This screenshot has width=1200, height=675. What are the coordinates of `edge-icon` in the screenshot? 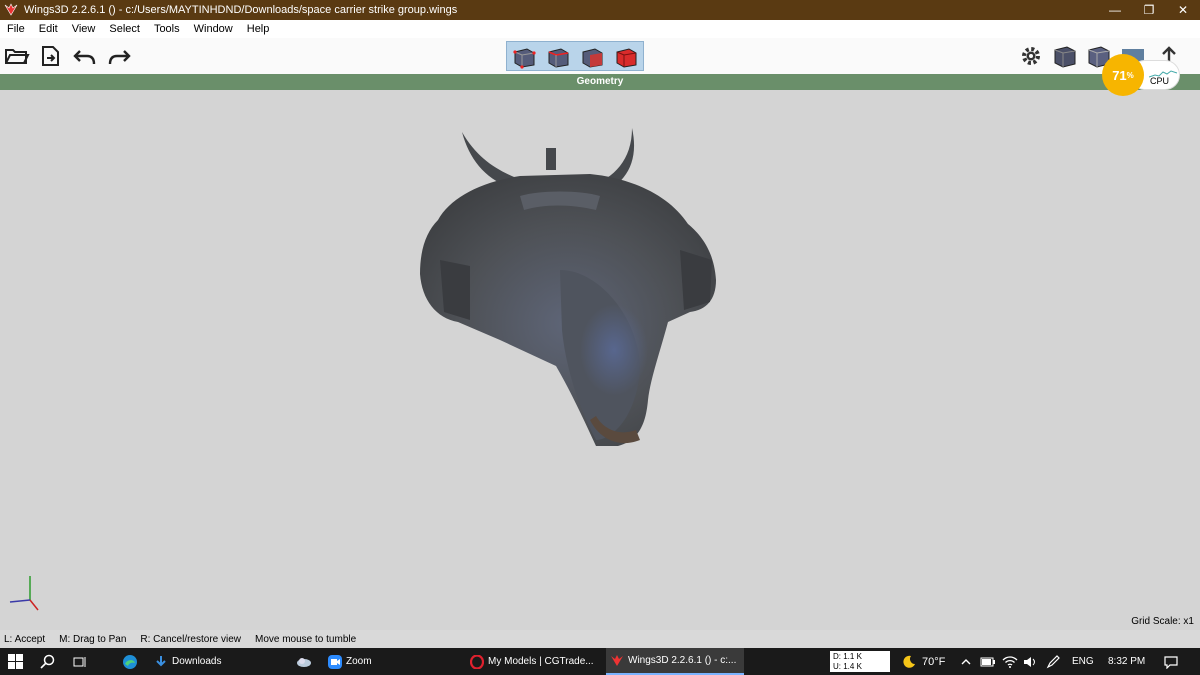 It's located at (130, 661).